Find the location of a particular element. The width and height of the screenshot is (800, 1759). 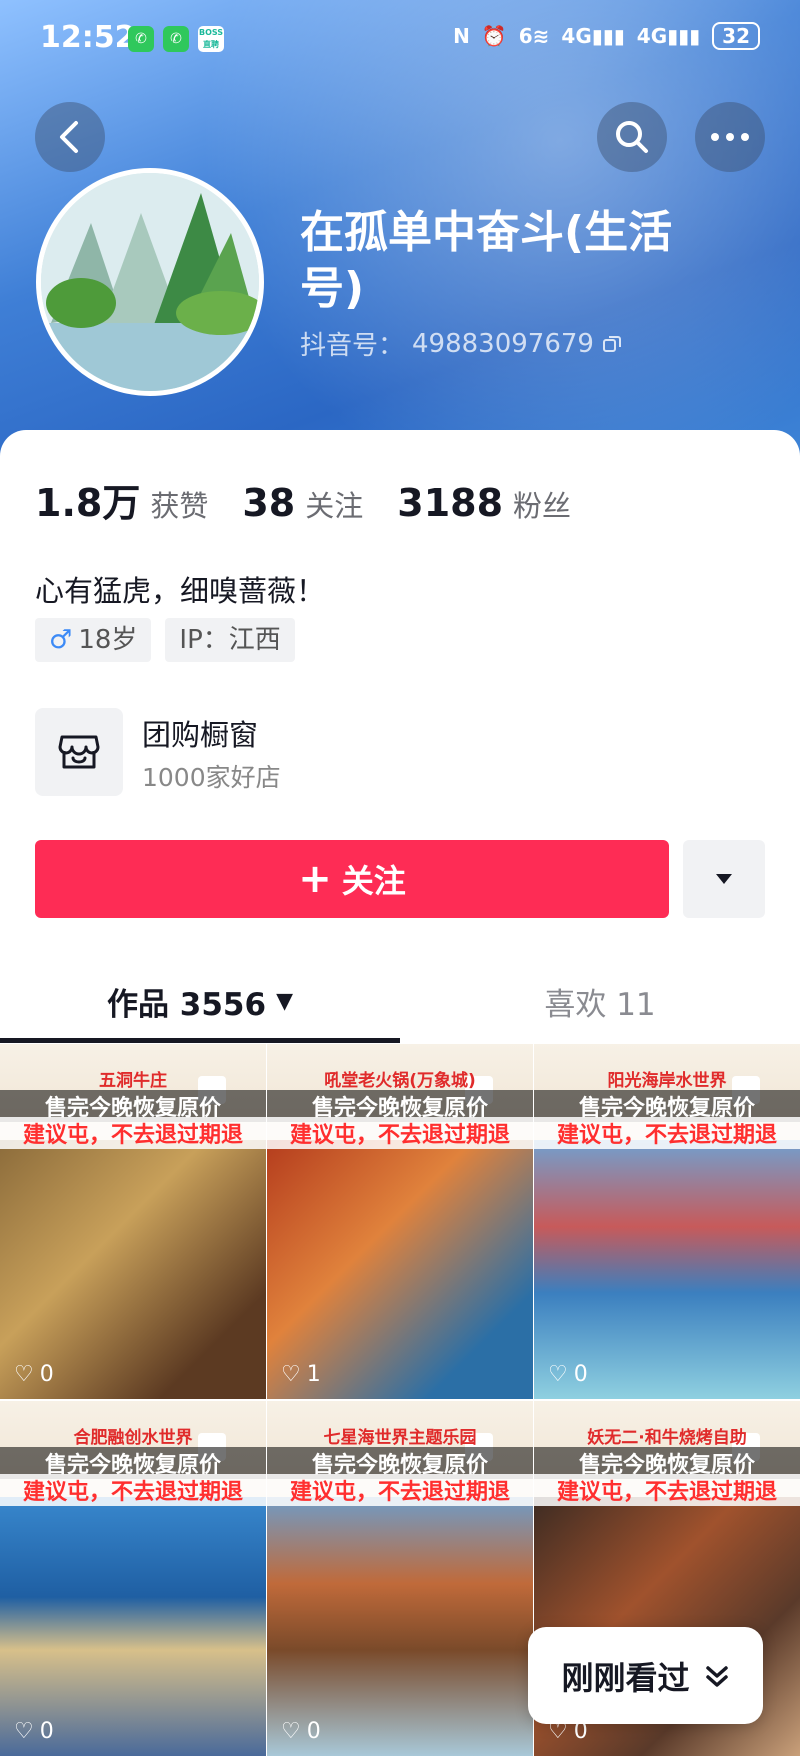

followers-stat: 3188 粉丝 is located at coordinates (484, 503).